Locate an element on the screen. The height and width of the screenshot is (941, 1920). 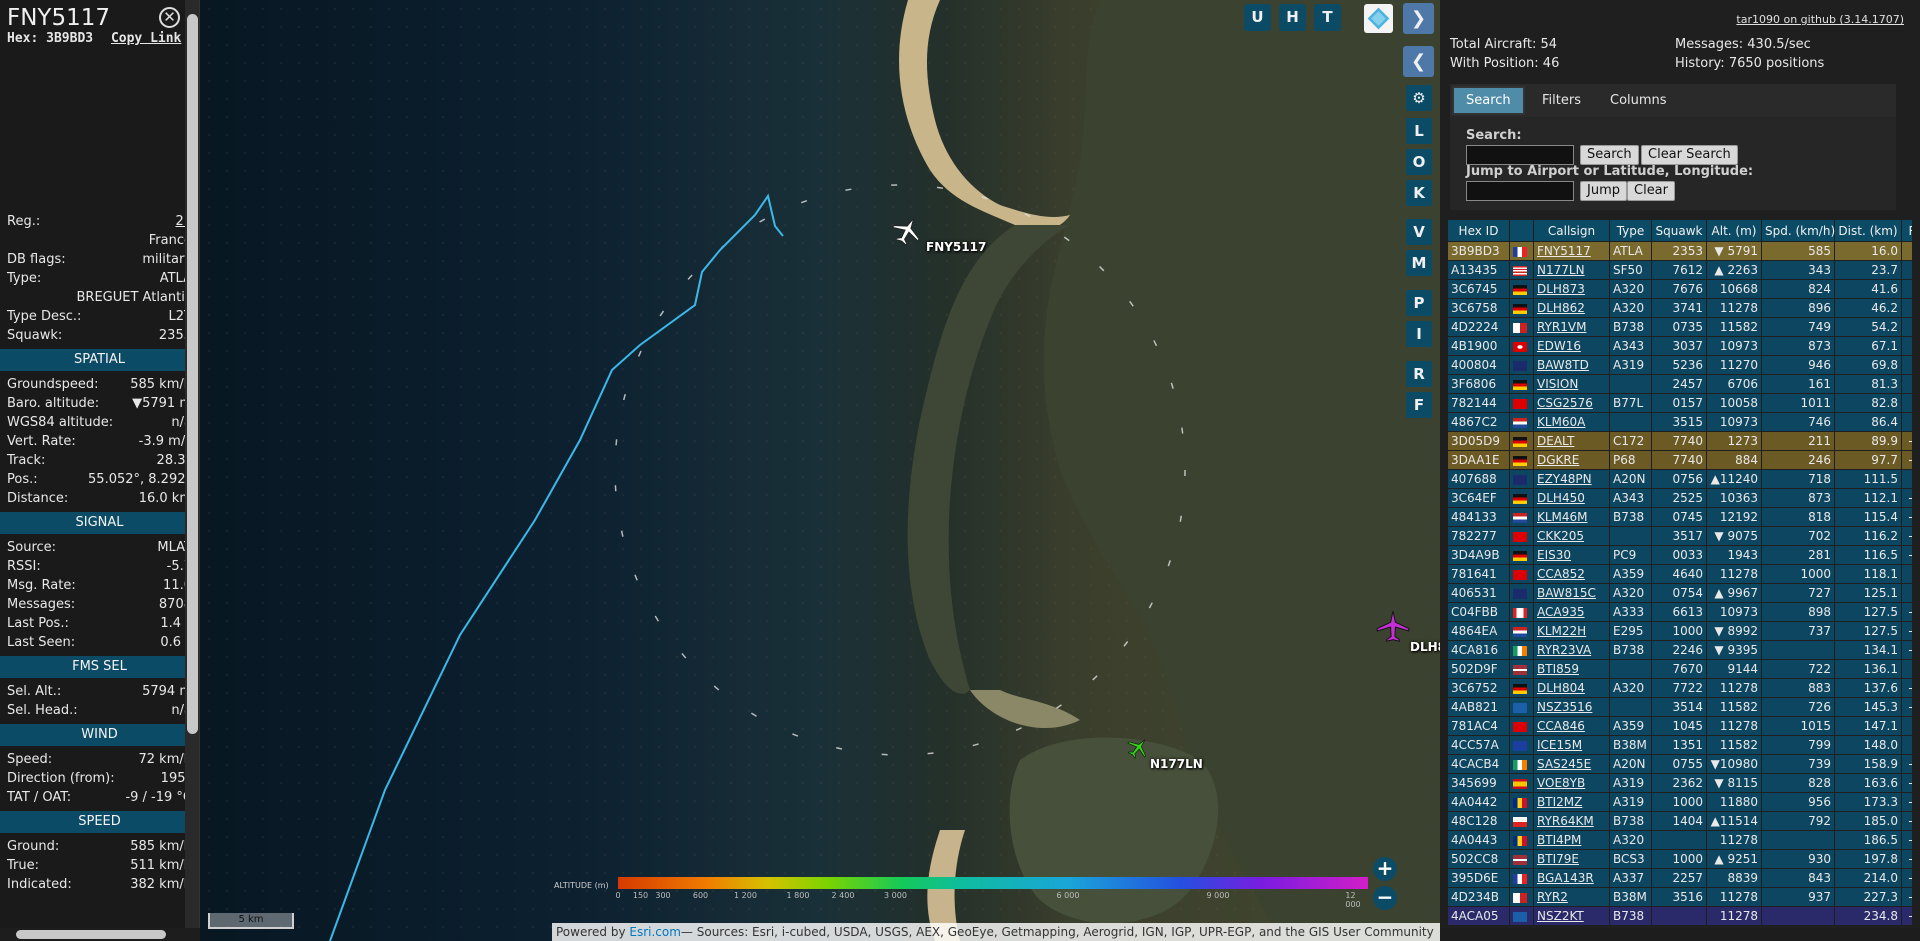
table-row: 345699 VOE8YBA3192362▼ 8115828163.6-18 is located at coordinates (1679, 783).